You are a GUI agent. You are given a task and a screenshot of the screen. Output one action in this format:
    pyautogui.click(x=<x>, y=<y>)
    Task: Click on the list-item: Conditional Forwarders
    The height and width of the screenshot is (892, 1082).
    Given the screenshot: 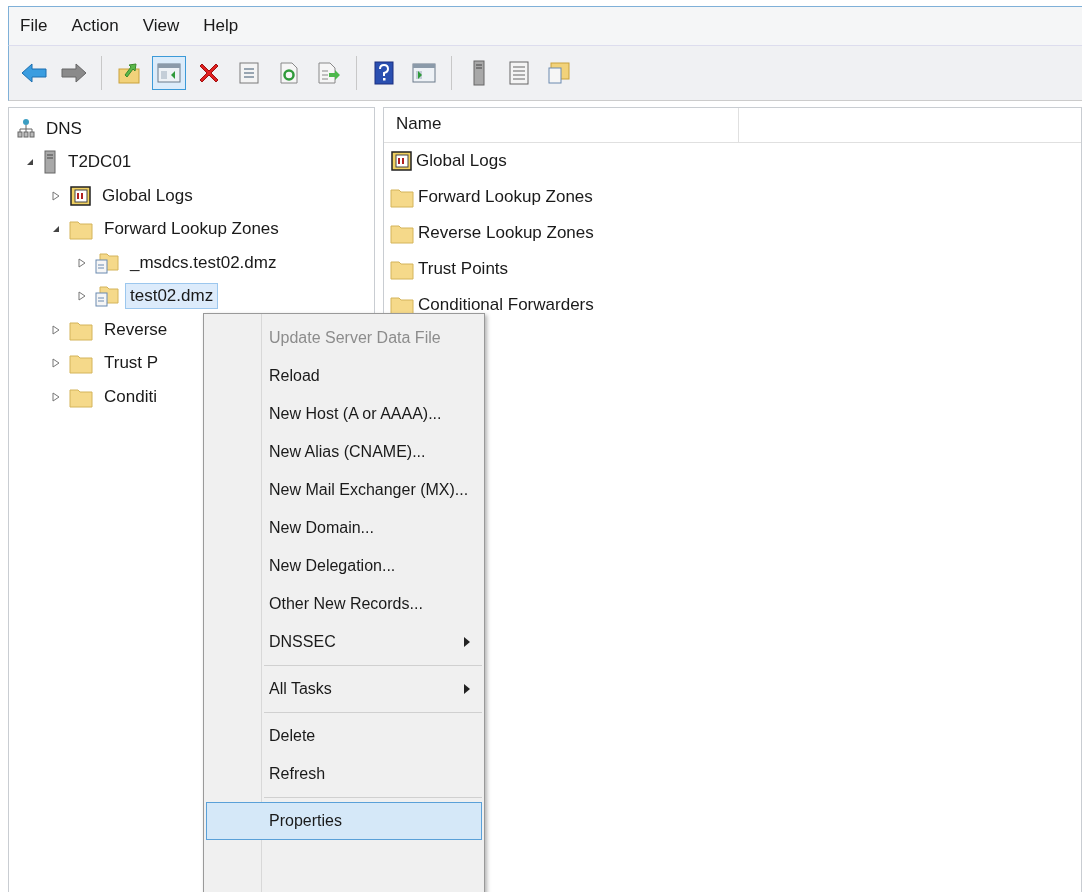 What is the action you would take?
    pyautogui.click(x=506, y=305)
    